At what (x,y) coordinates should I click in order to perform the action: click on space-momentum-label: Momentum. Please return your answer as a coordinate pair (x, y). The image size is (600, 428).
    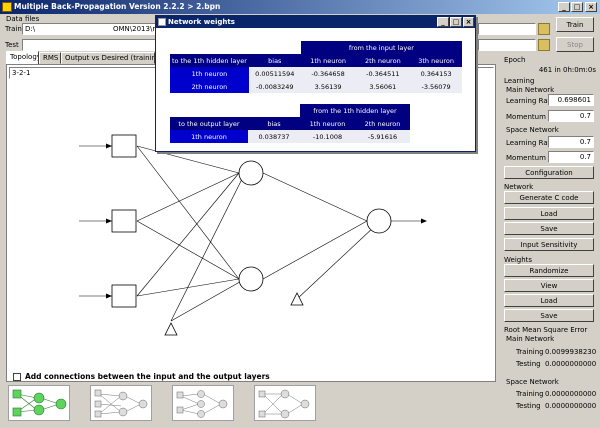
    Looking at the image, I should click on (526, 158).